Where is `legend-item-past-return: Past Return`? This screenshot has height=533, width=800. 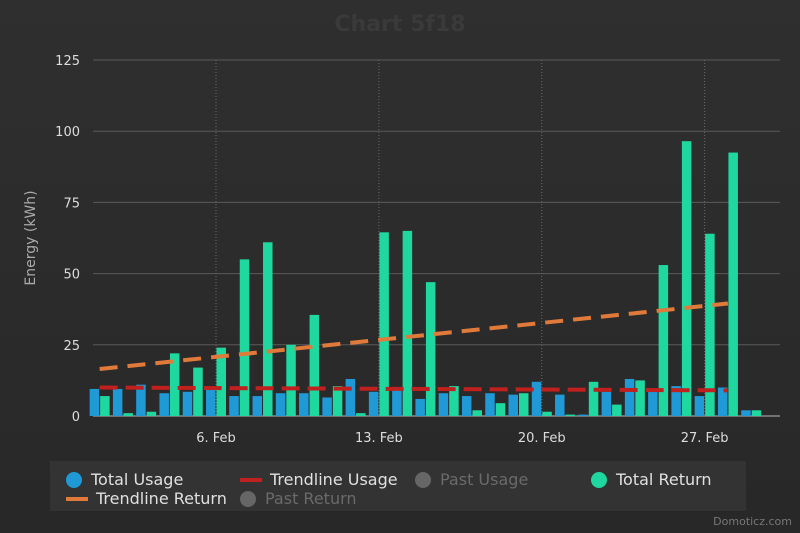 legend-item-past-return: Past Return is located at coordinates (298, 498).